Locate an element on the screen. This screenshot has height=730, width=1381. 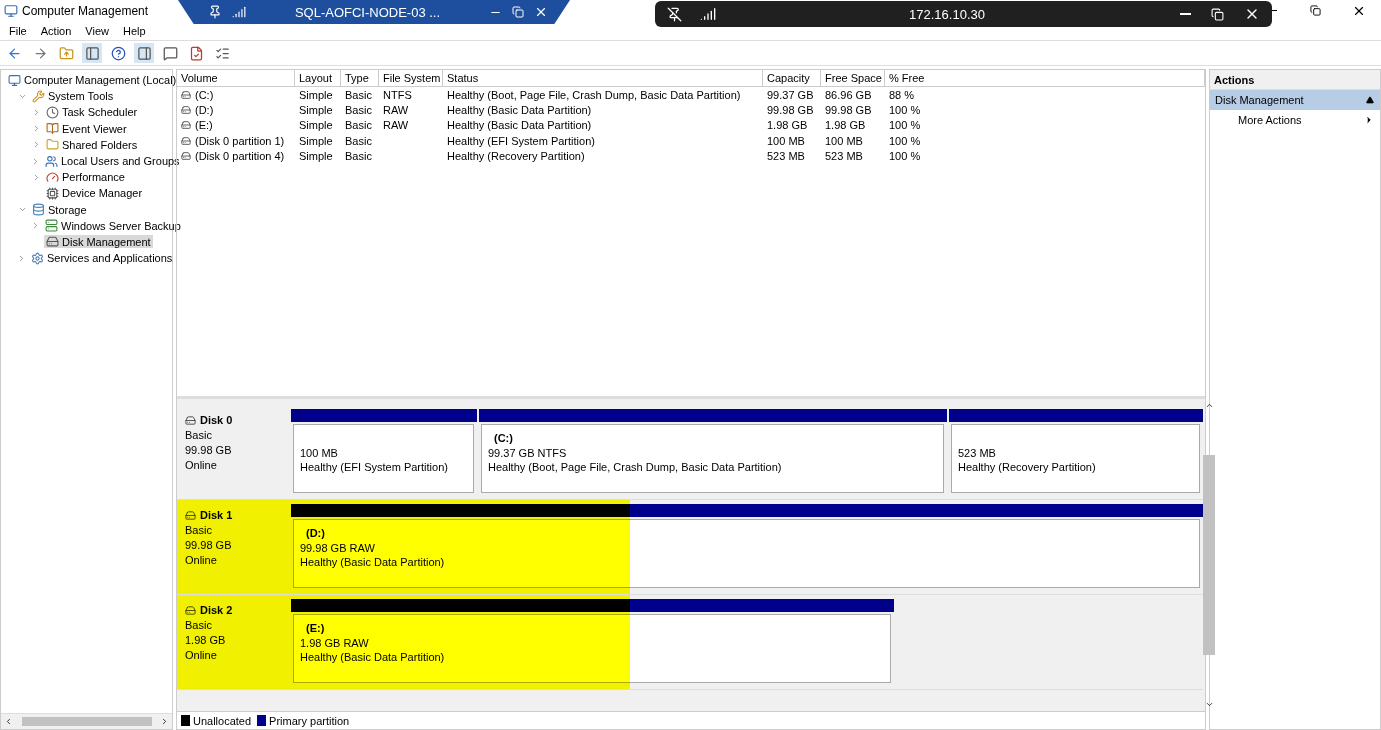
window-title: Computer Management is located at coordinates (85, 10).